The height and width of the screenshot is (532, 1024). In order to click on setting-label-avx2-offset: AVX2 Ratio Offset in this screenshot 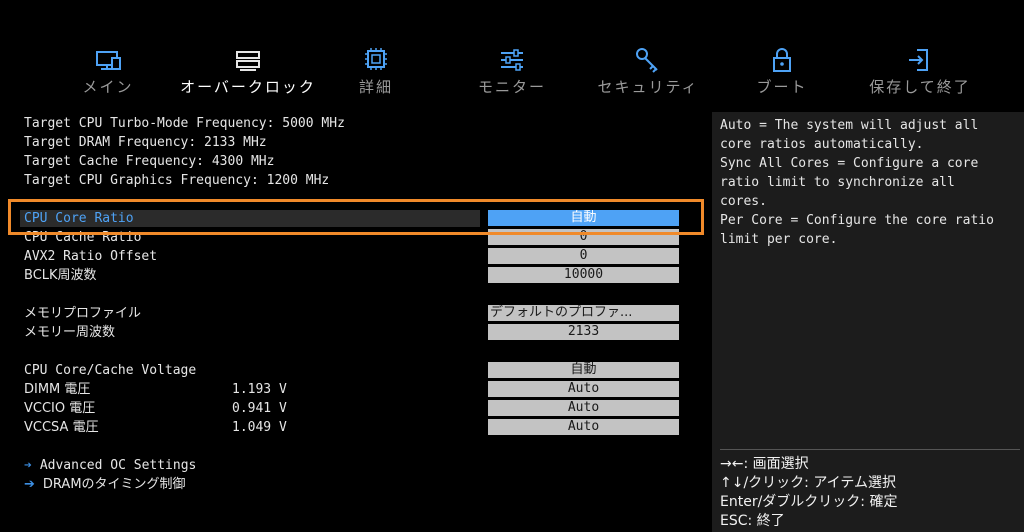, I will do `click(90, 256)`.